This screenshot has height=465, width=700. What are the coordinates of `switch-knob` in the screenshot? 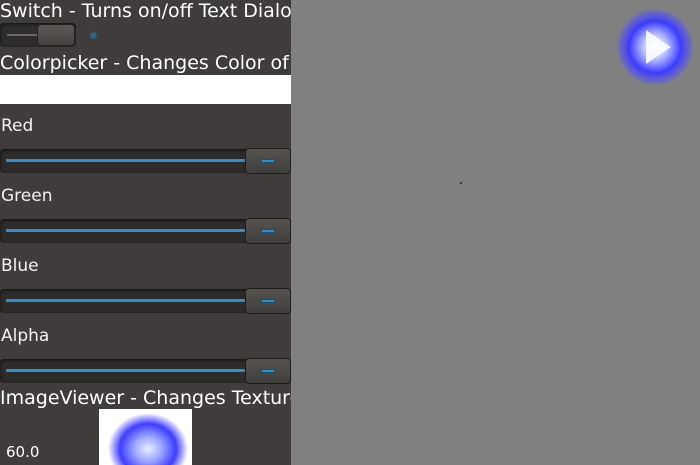 It's located at (56, 35).